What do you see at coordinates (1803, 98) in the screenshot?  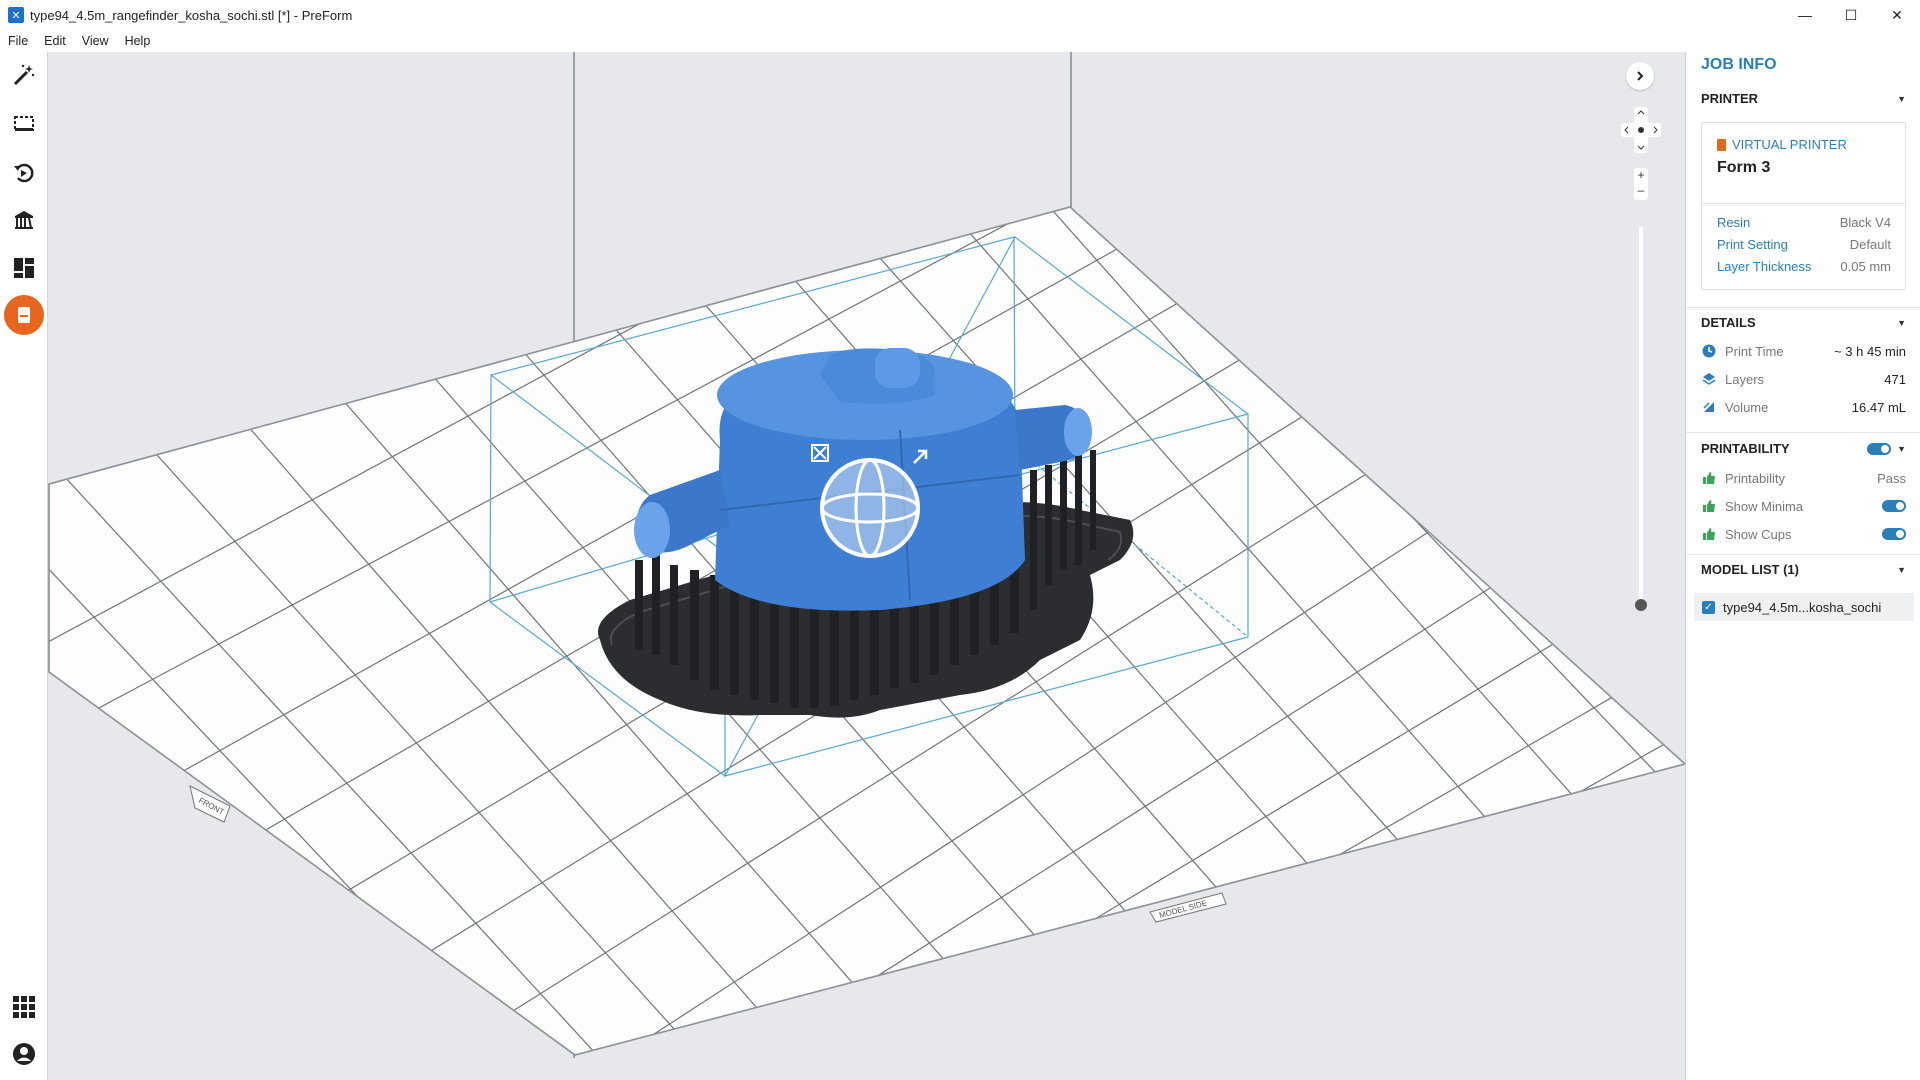 I see `printer-section-header: PRINTER ▼` at bounding box center [1803, 98].